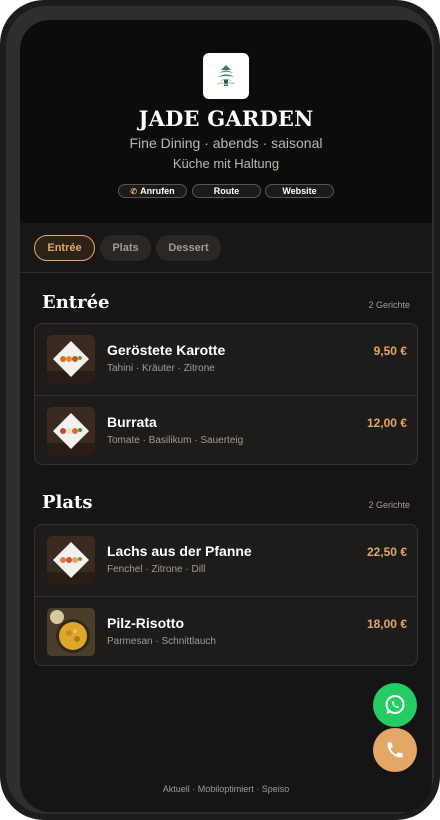 This screenshot has height=820, width=440. Describe the element at coordinates (226, 789) in the screenshot. I see `page-footer: Aktuell · Mobiloptimiert · Speiso` at that location.